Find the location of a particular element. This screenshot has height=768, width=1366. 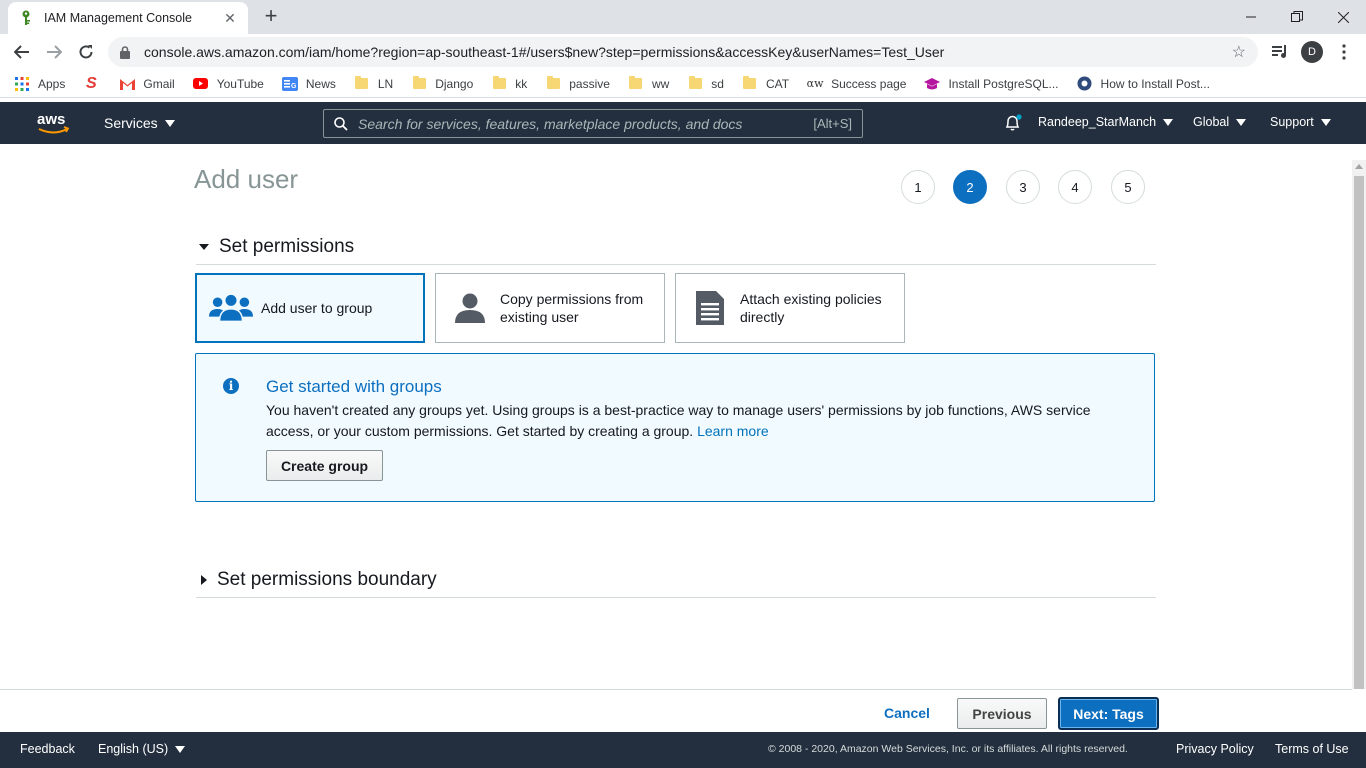

scroll-up-arrow-icon is located at coordinates (1359, 166).